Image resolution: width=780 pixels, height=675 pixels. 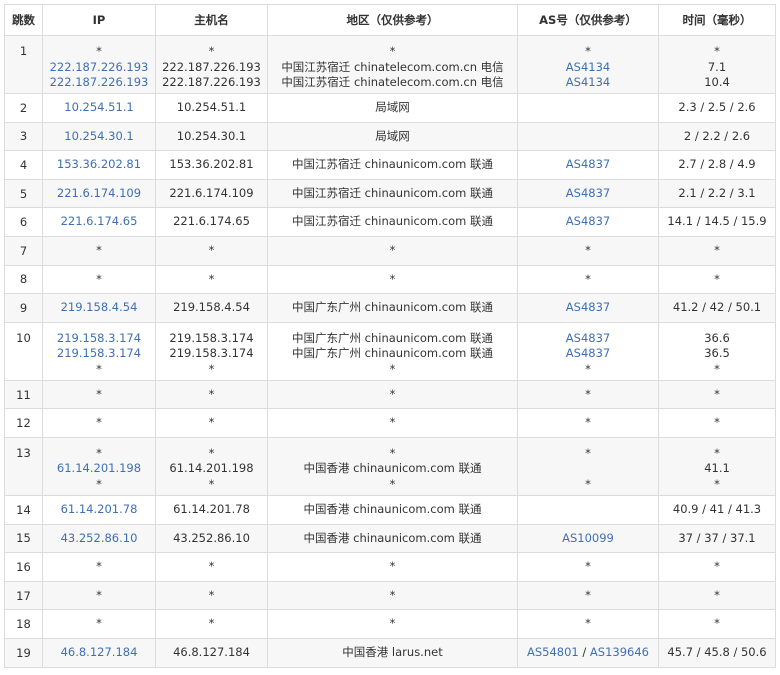 What do you see at coordinates (588, 539) in the screenshot?
I see `as-link: AS10099` at bounding box center [588, 539].